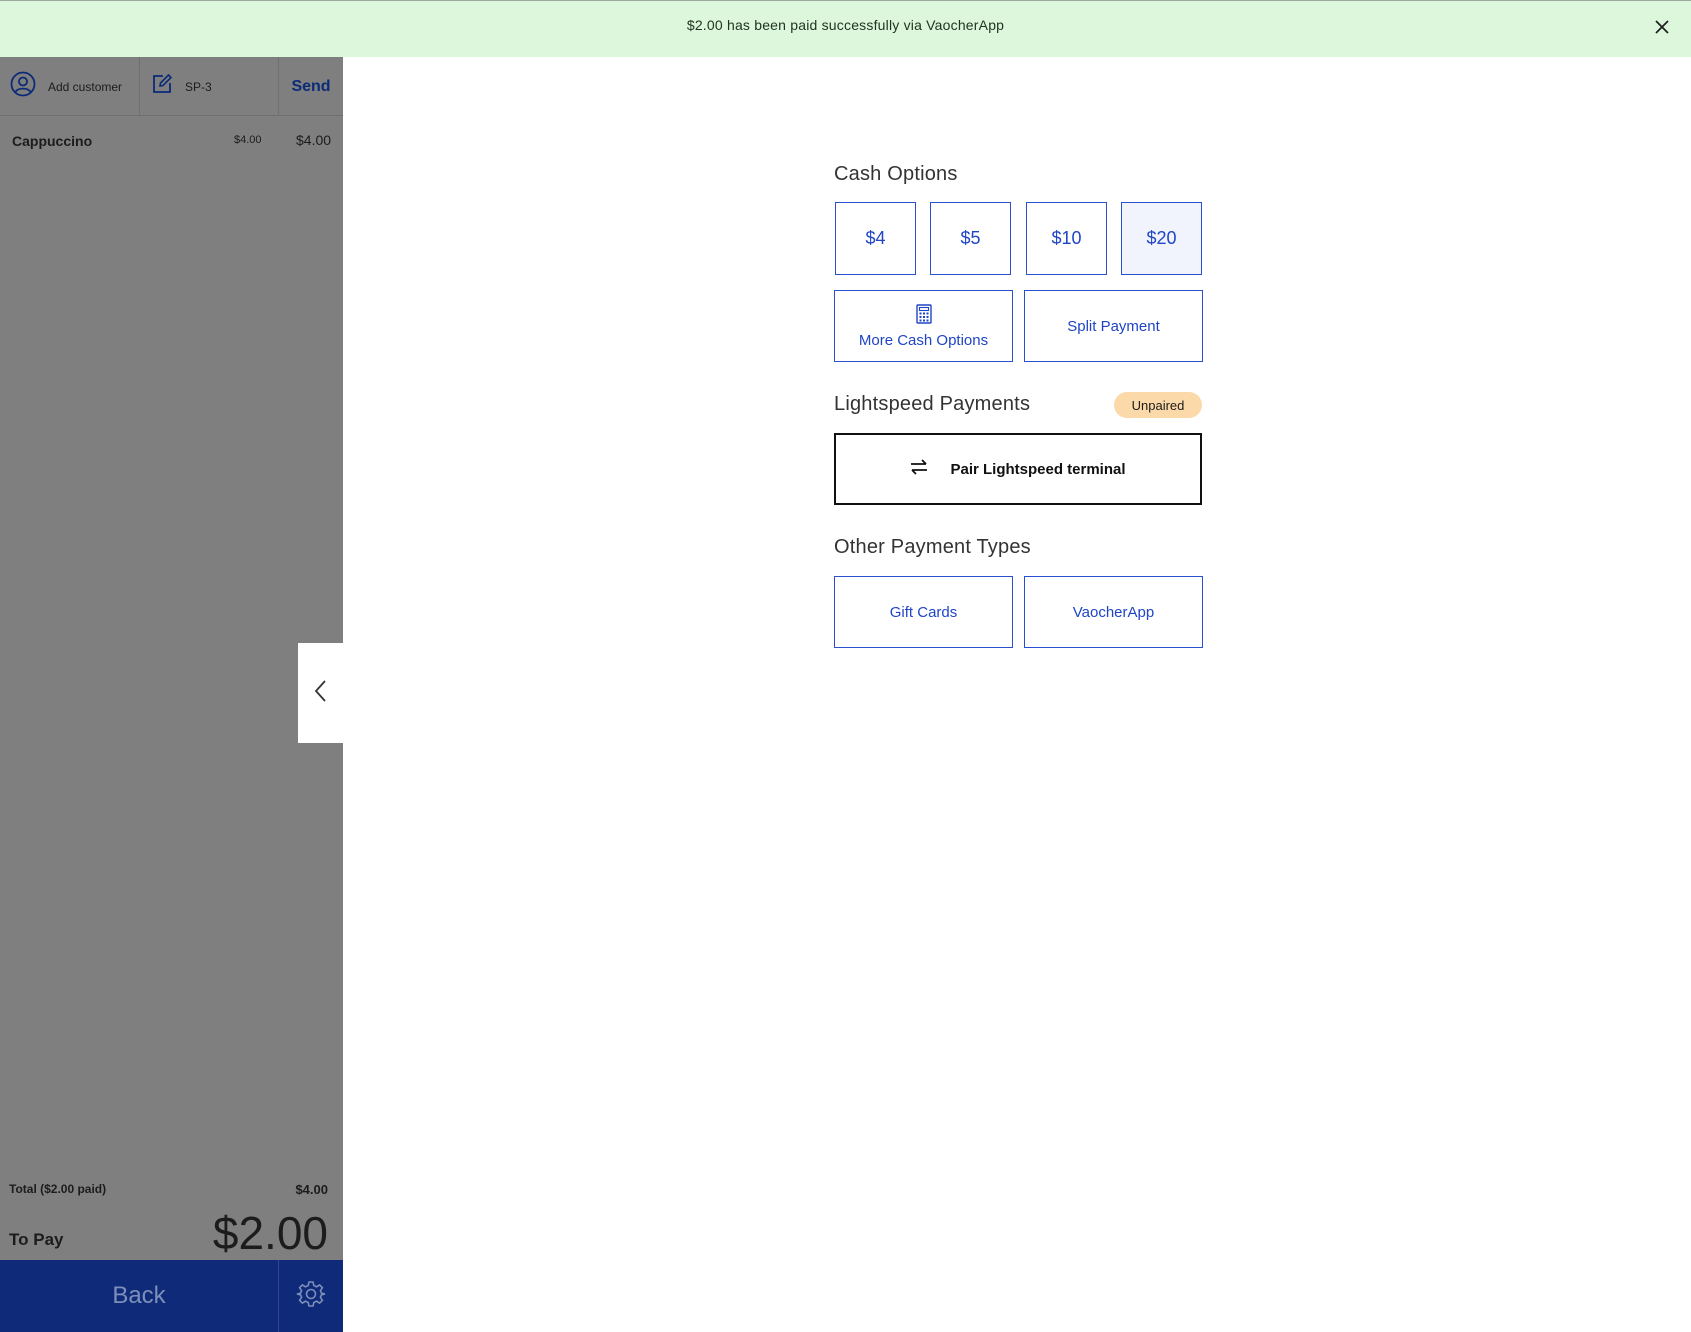  I want to click on collapse-sidebar-button, so click(320, 693).